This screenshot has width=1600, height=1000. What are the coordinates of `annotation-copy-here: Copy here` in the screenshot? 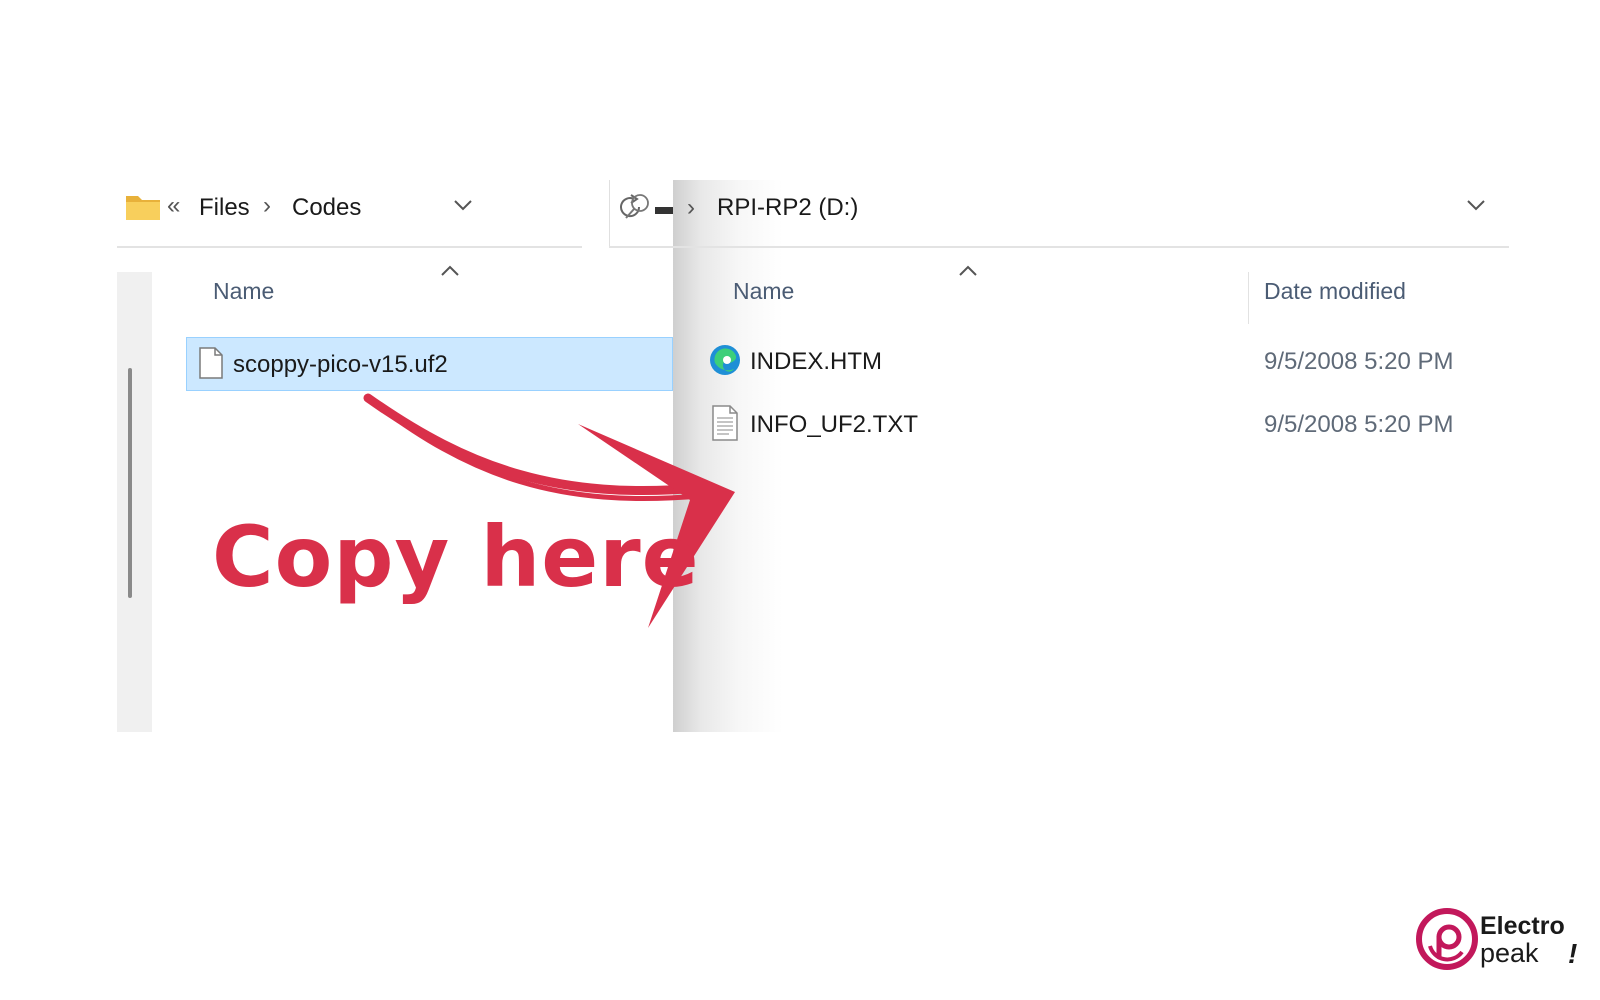 It's located at (456, 557).